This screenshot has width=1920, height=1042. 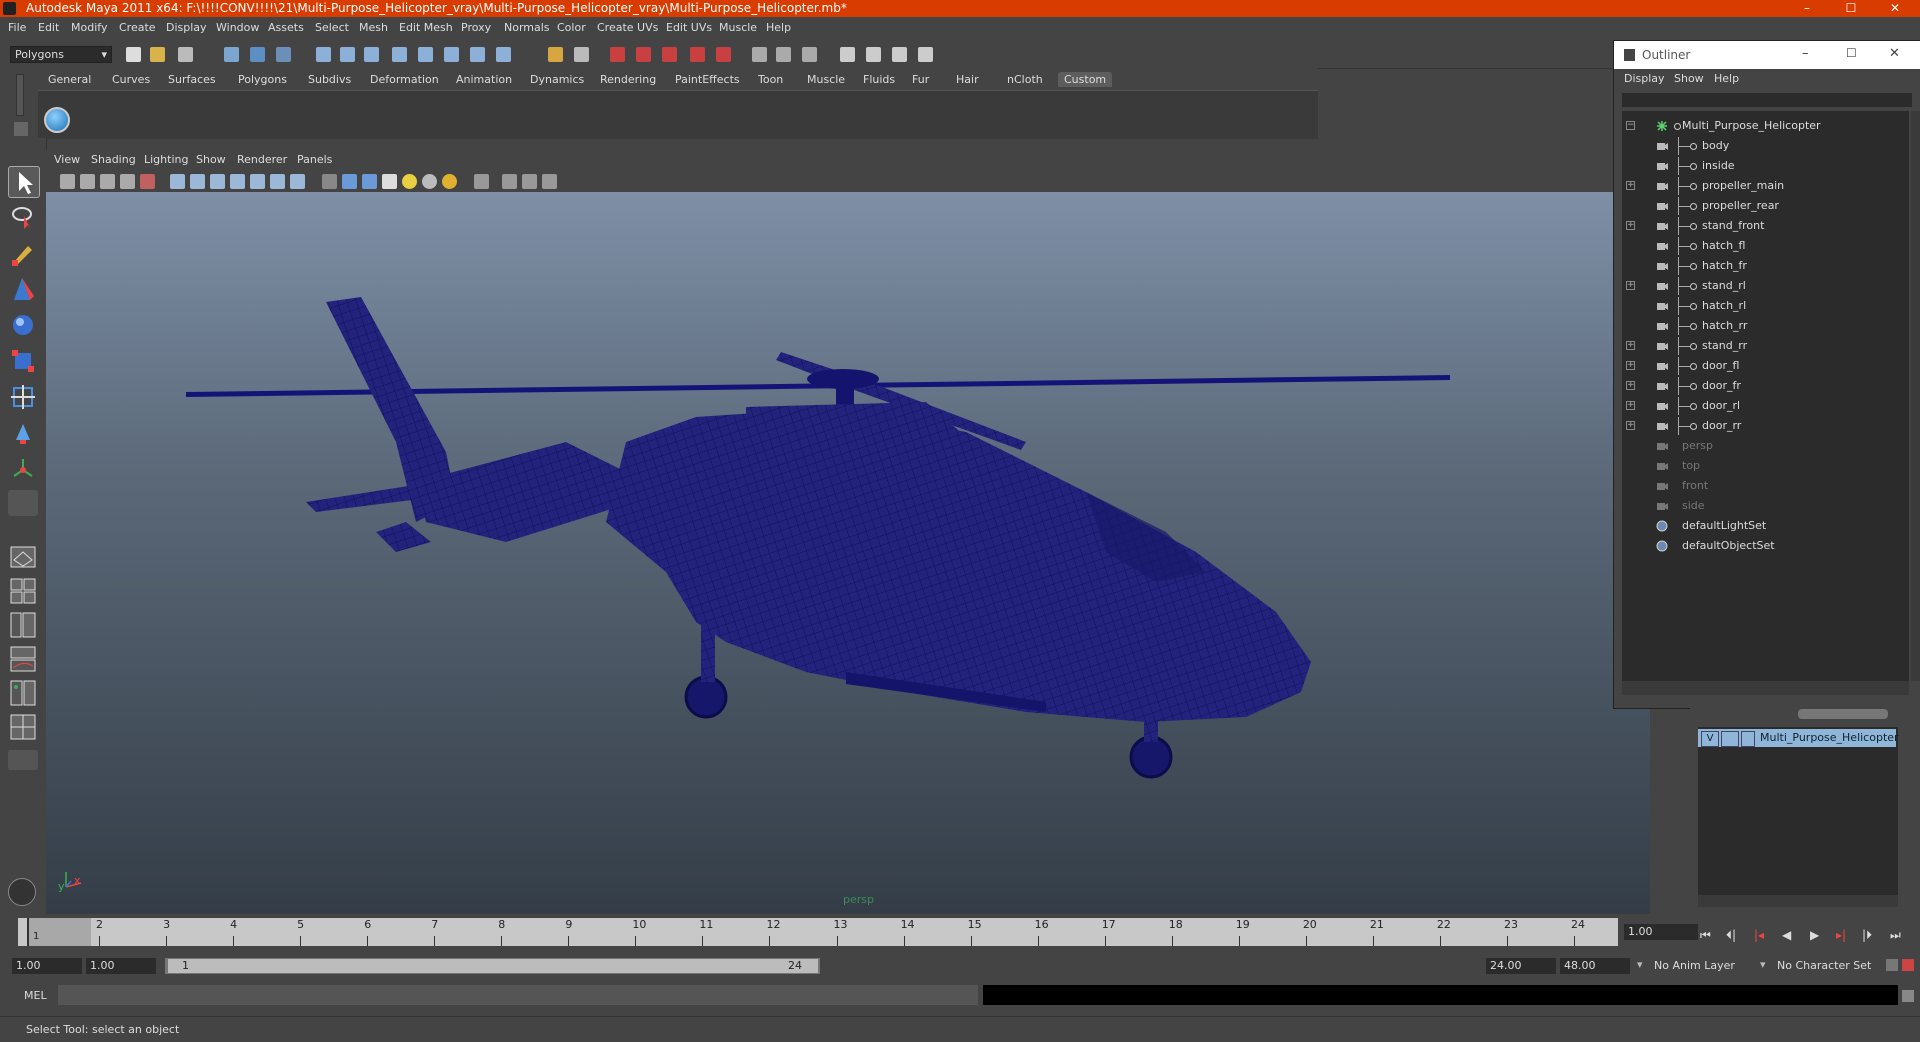 What do you see at coordinates (47, 966) in the screenshot?
I see `start-time-field: 1.00` at bounding box center [47, 966].